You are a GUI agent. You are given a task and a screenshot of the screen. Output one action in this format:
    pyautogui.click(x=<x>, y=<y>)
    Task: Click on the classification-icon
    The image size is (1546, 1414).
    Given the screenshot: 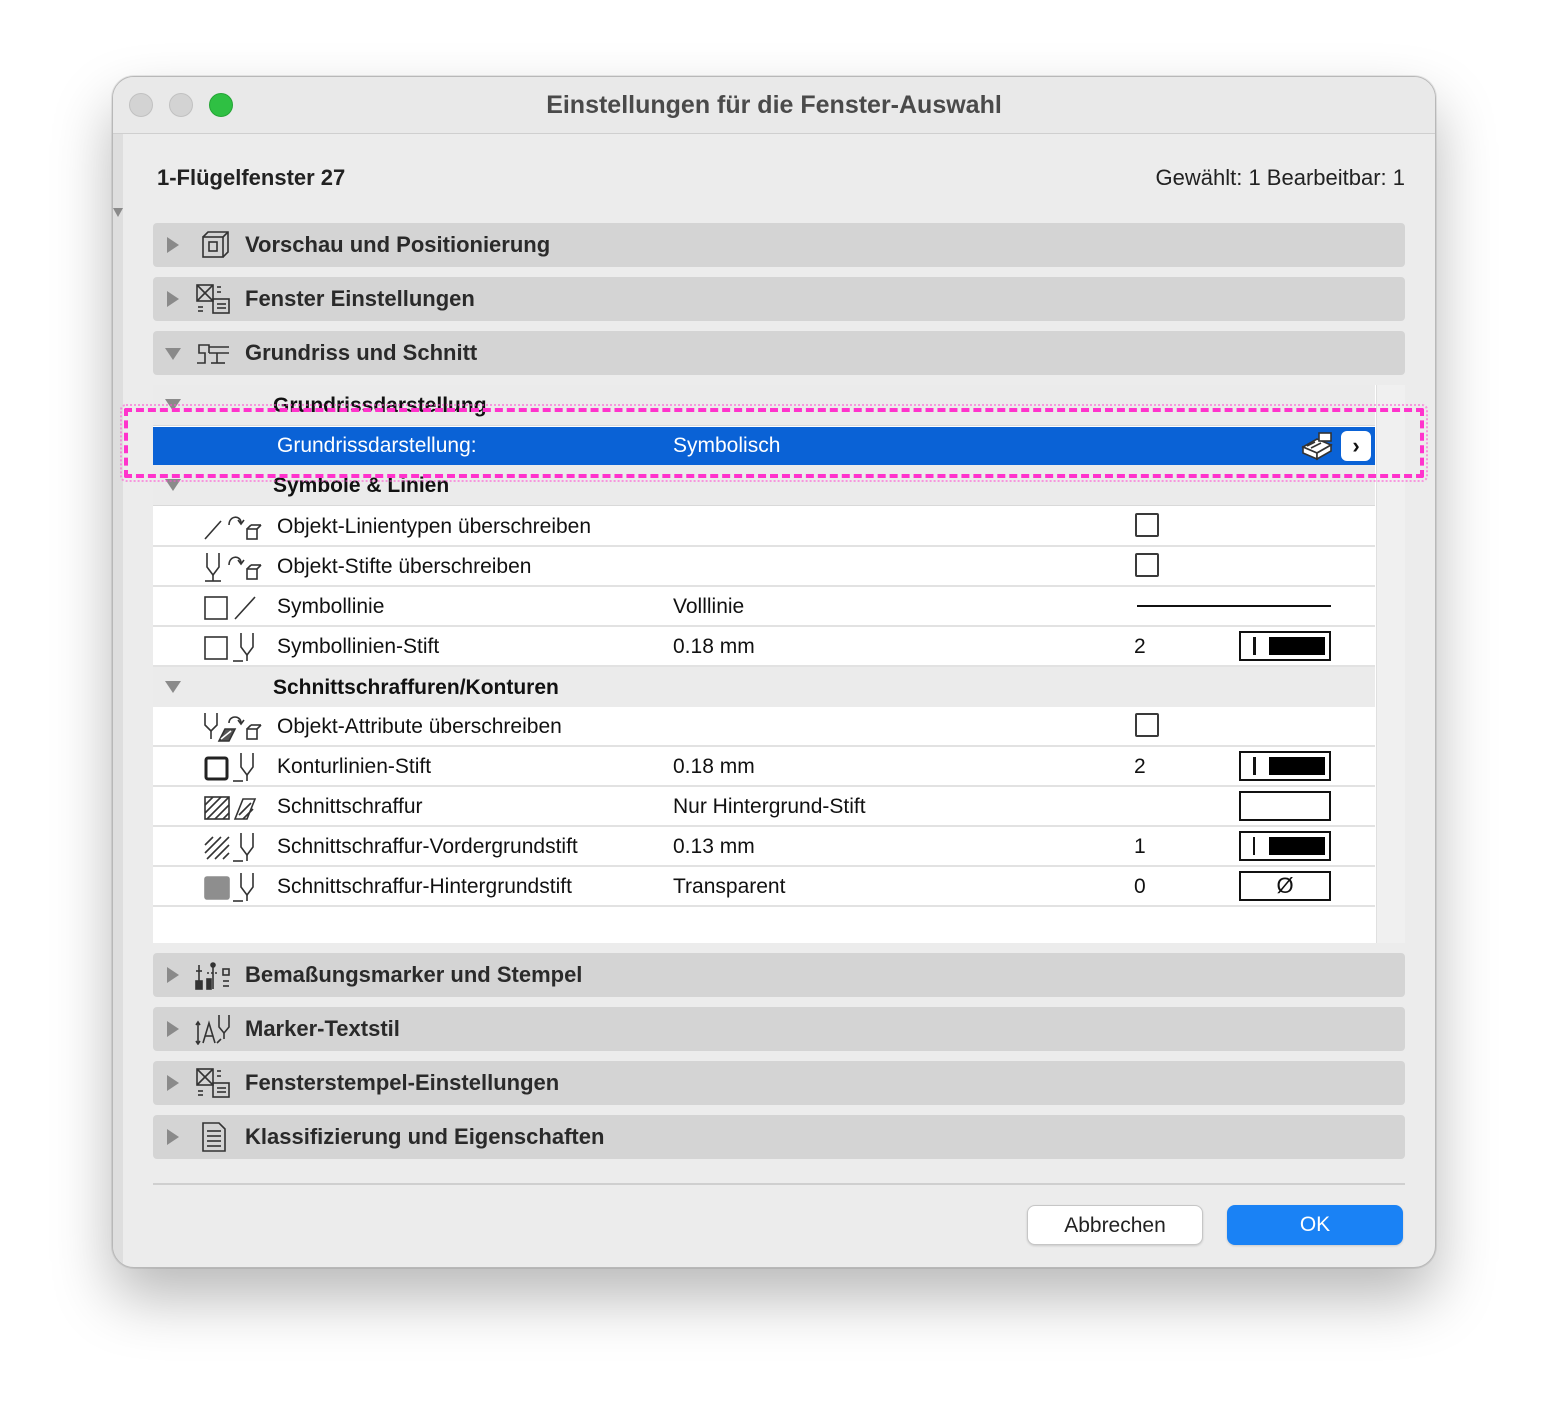 What is the action you would take?
    pyautogui.click(x=213, y=1137)
    